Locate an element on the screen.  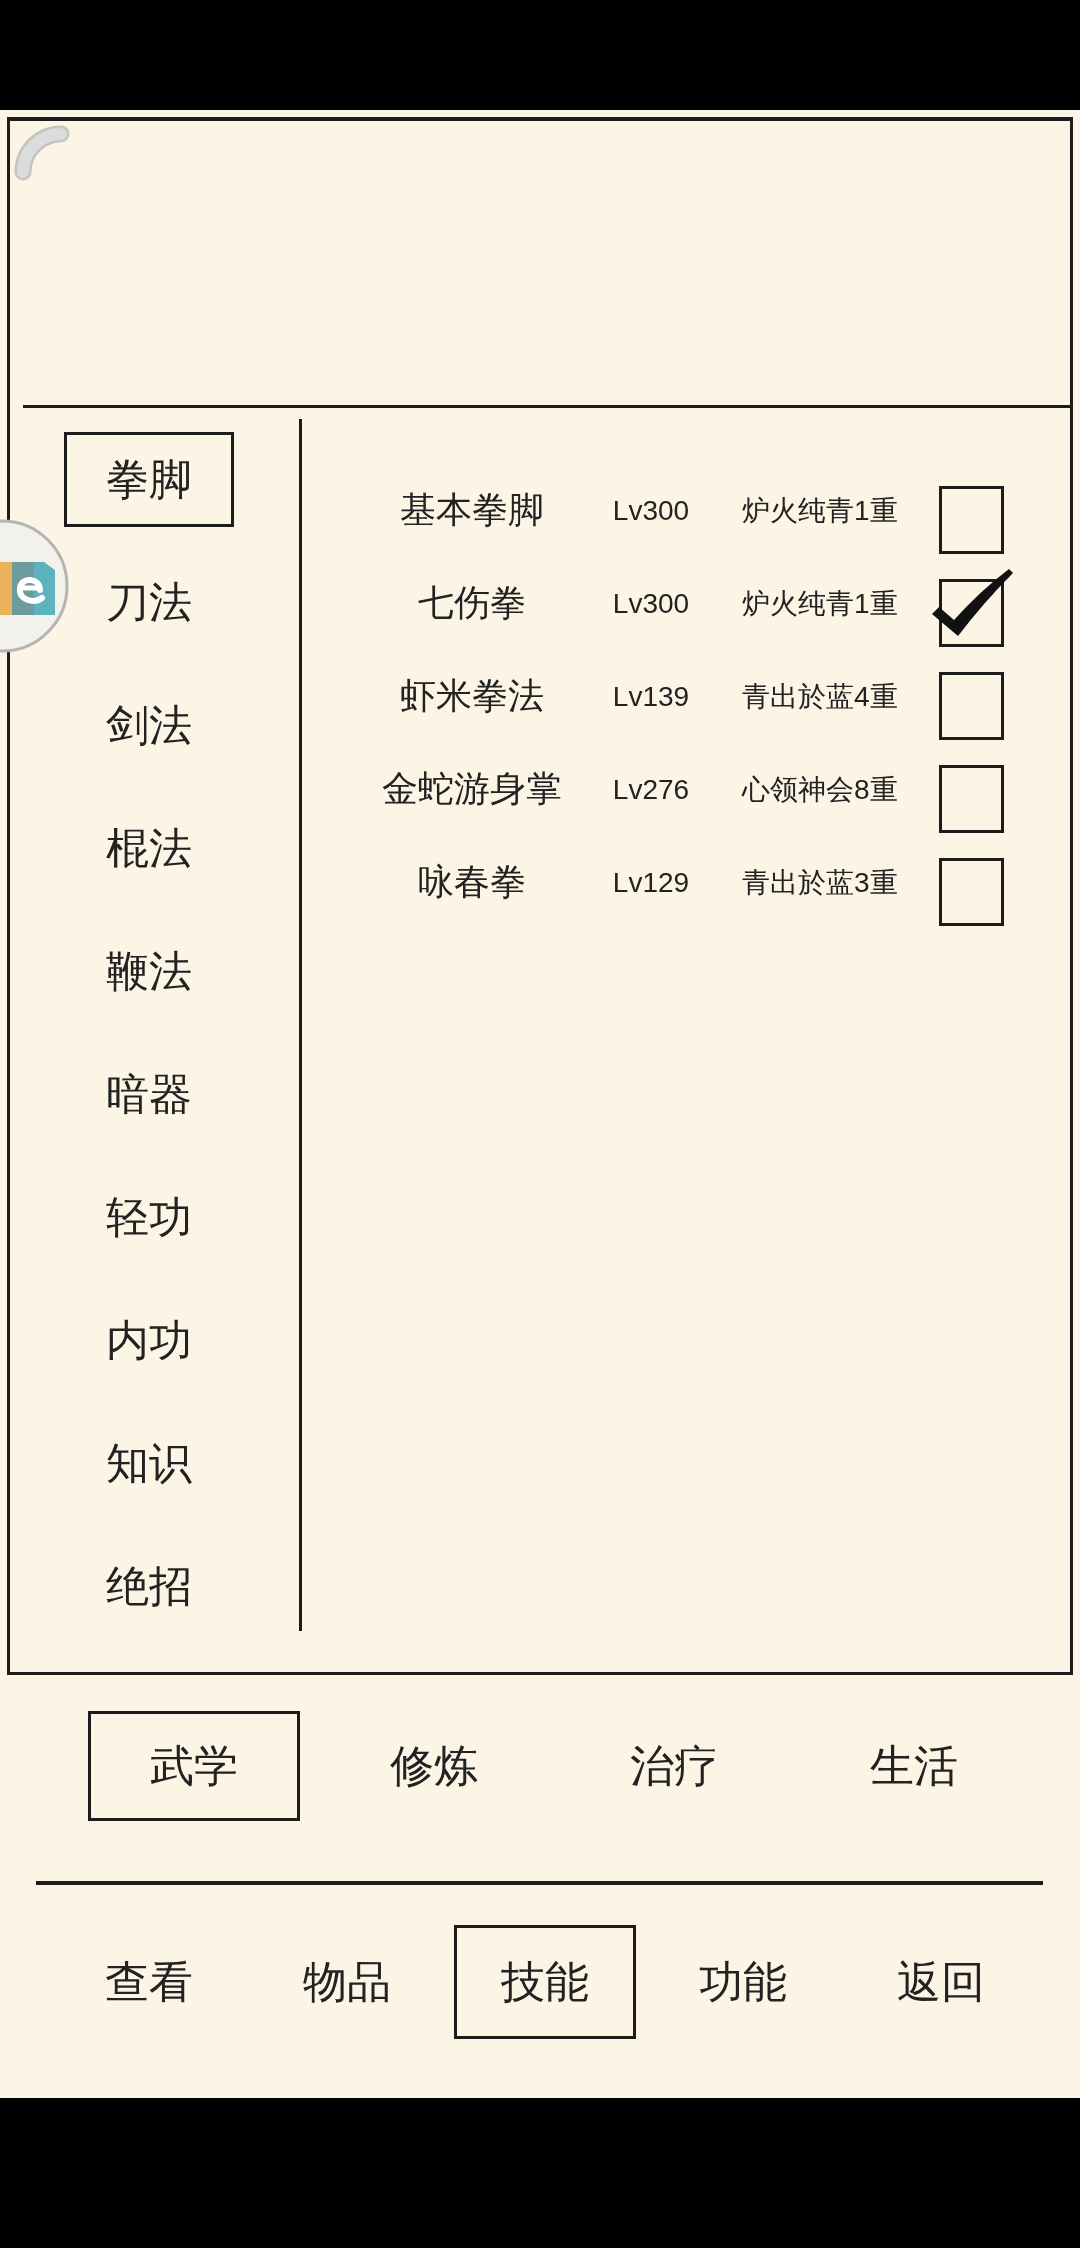
category-tab: 拳脚 is located at coordinates (148, 479).